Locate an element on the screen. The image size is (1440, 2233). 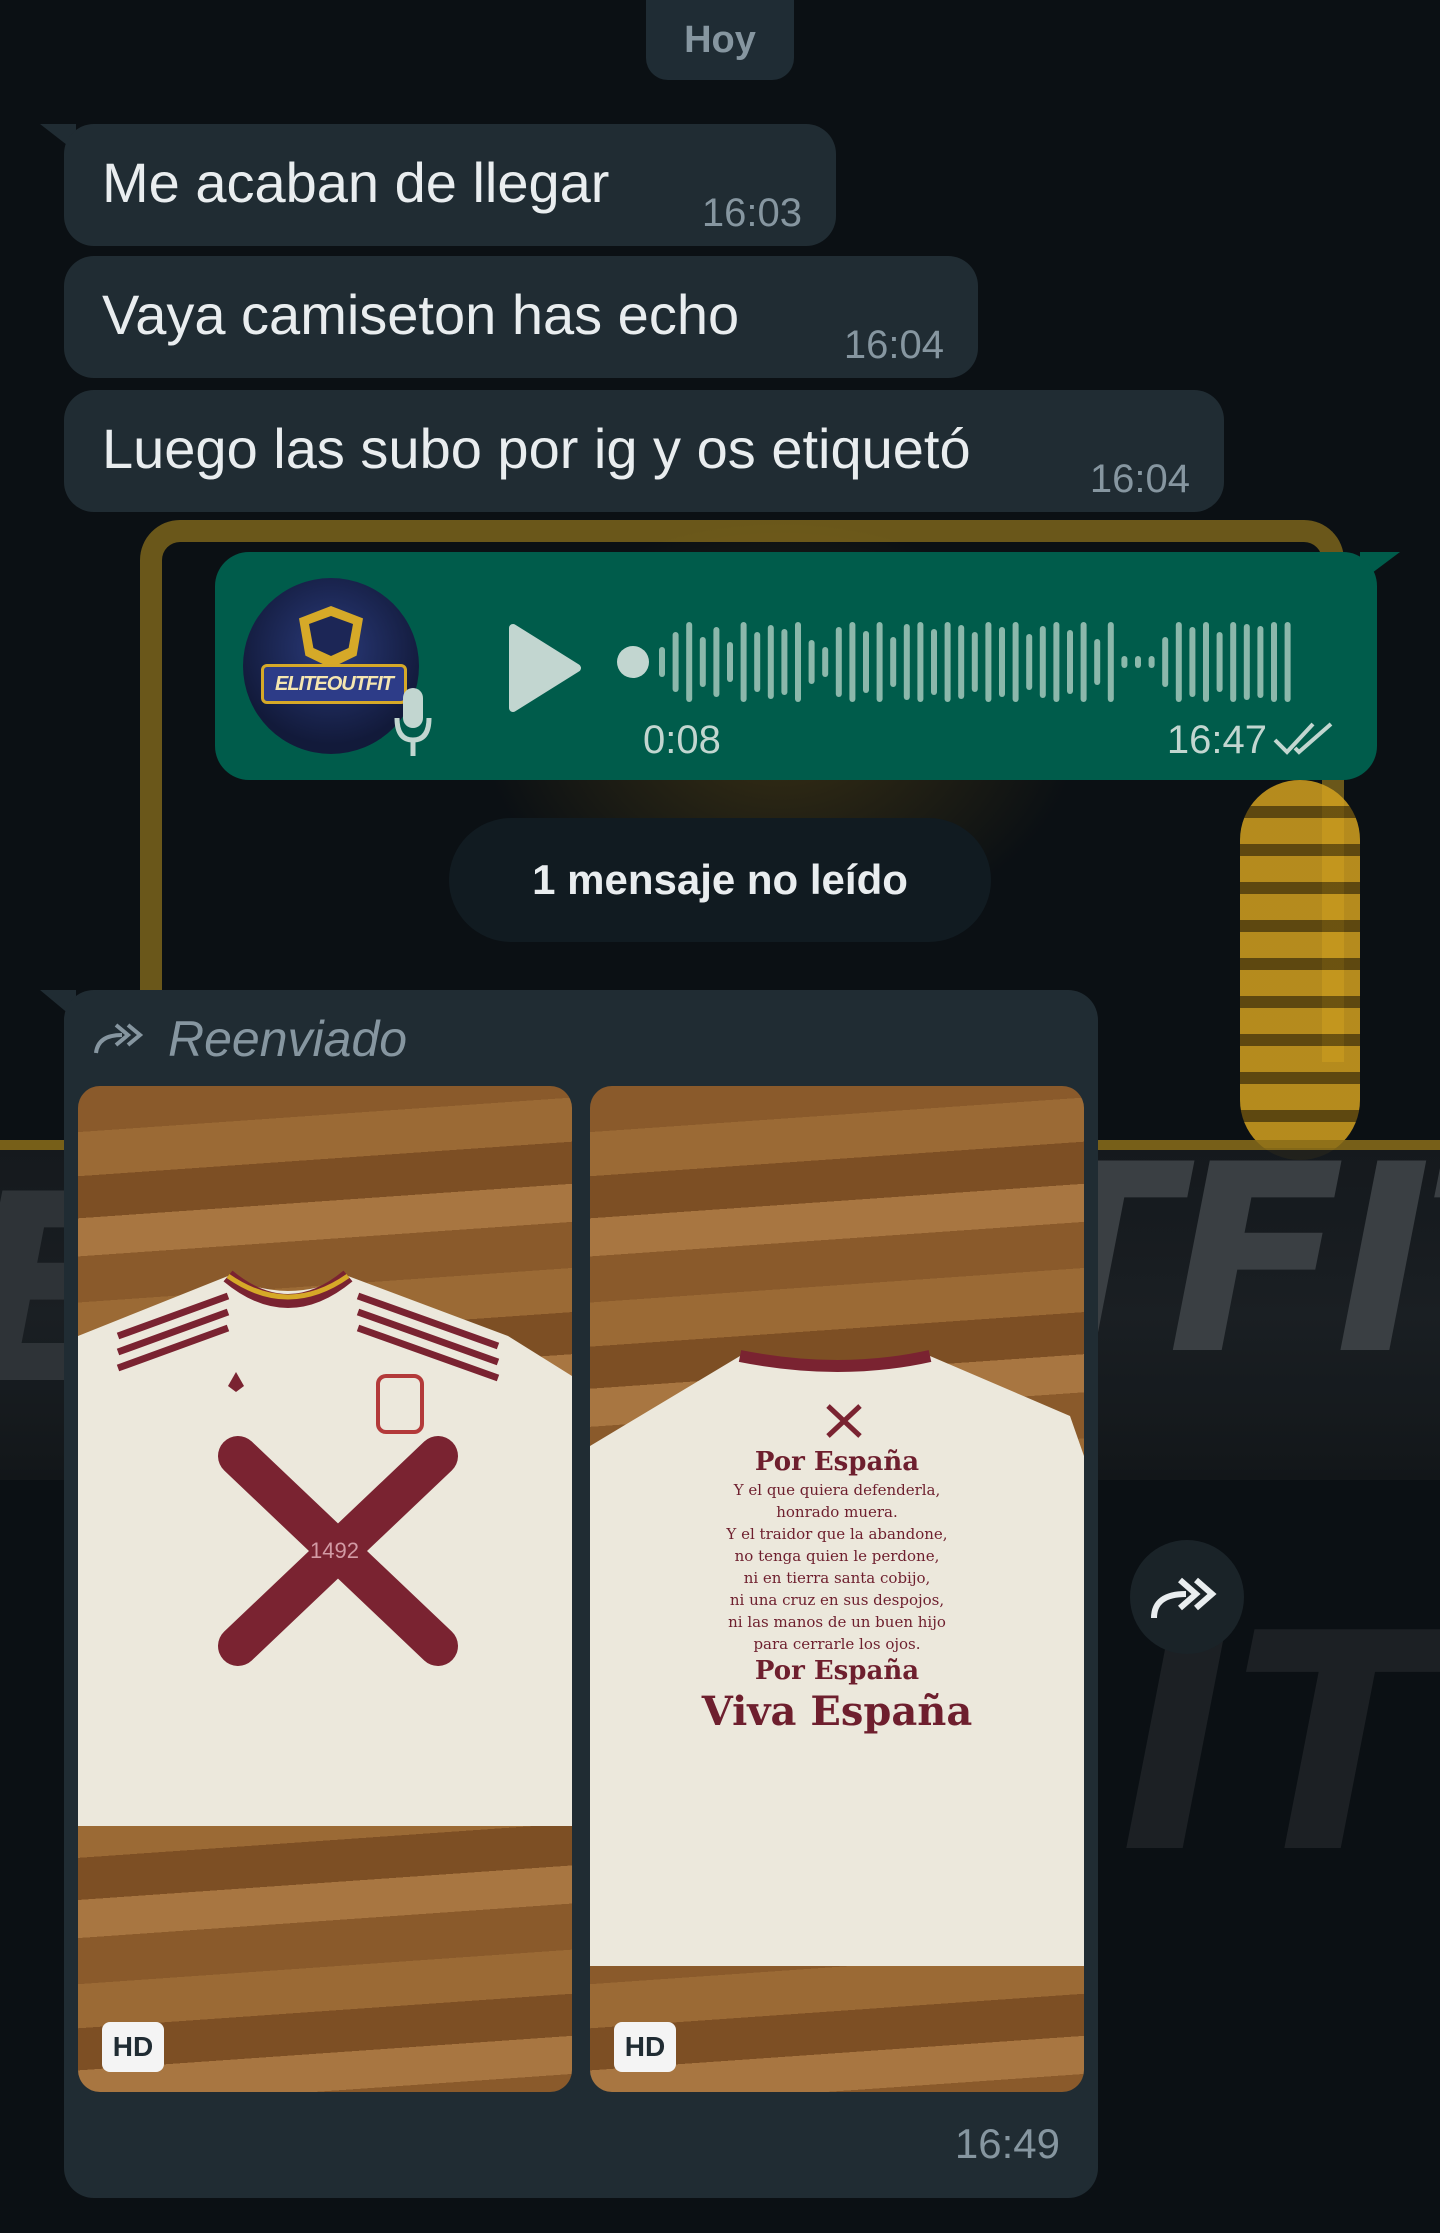
message-time: 16:49 is located at coordinates (1007, 2143).